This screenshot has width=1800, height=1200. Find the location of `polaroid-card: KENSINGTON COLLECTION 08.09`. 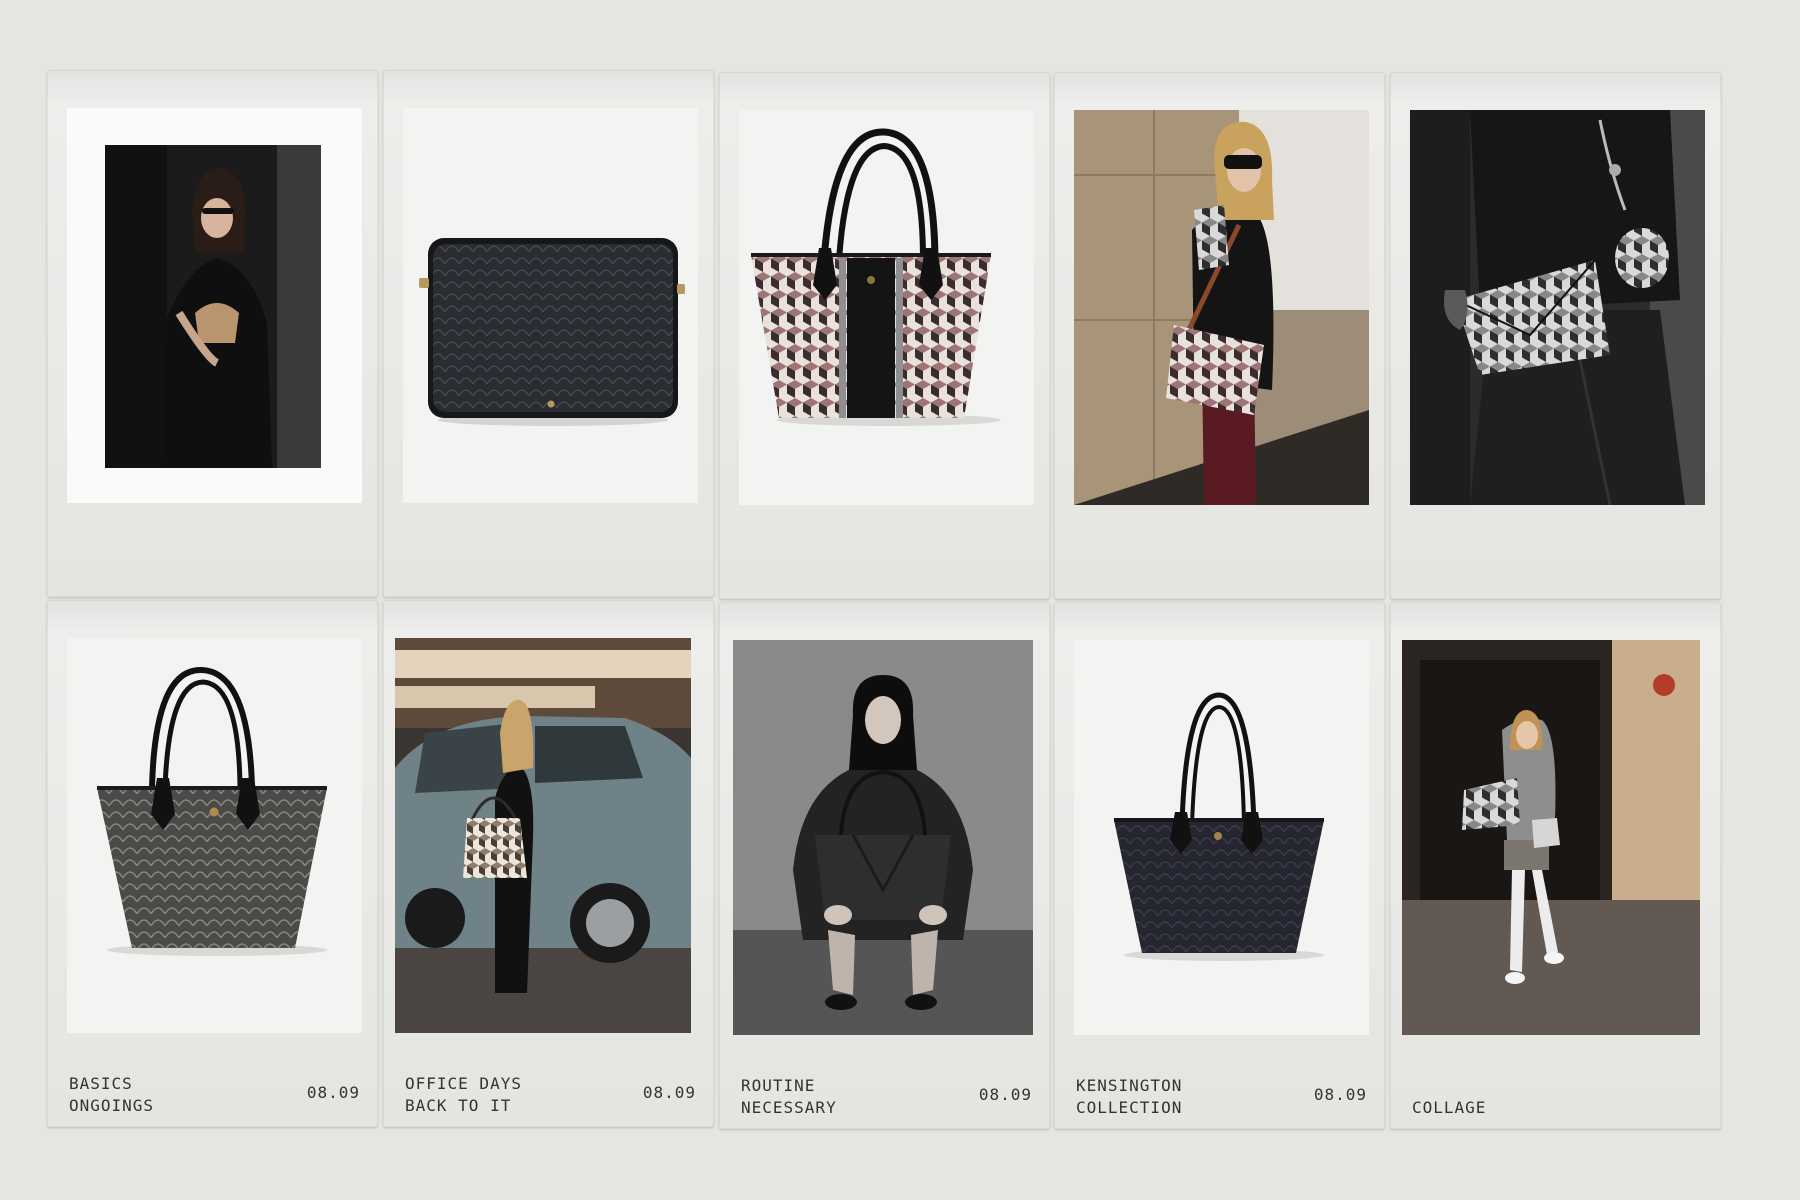

polaroid-card: KENSINGTON COLLECTION 08.09 is located at coordinates (1219, 865).